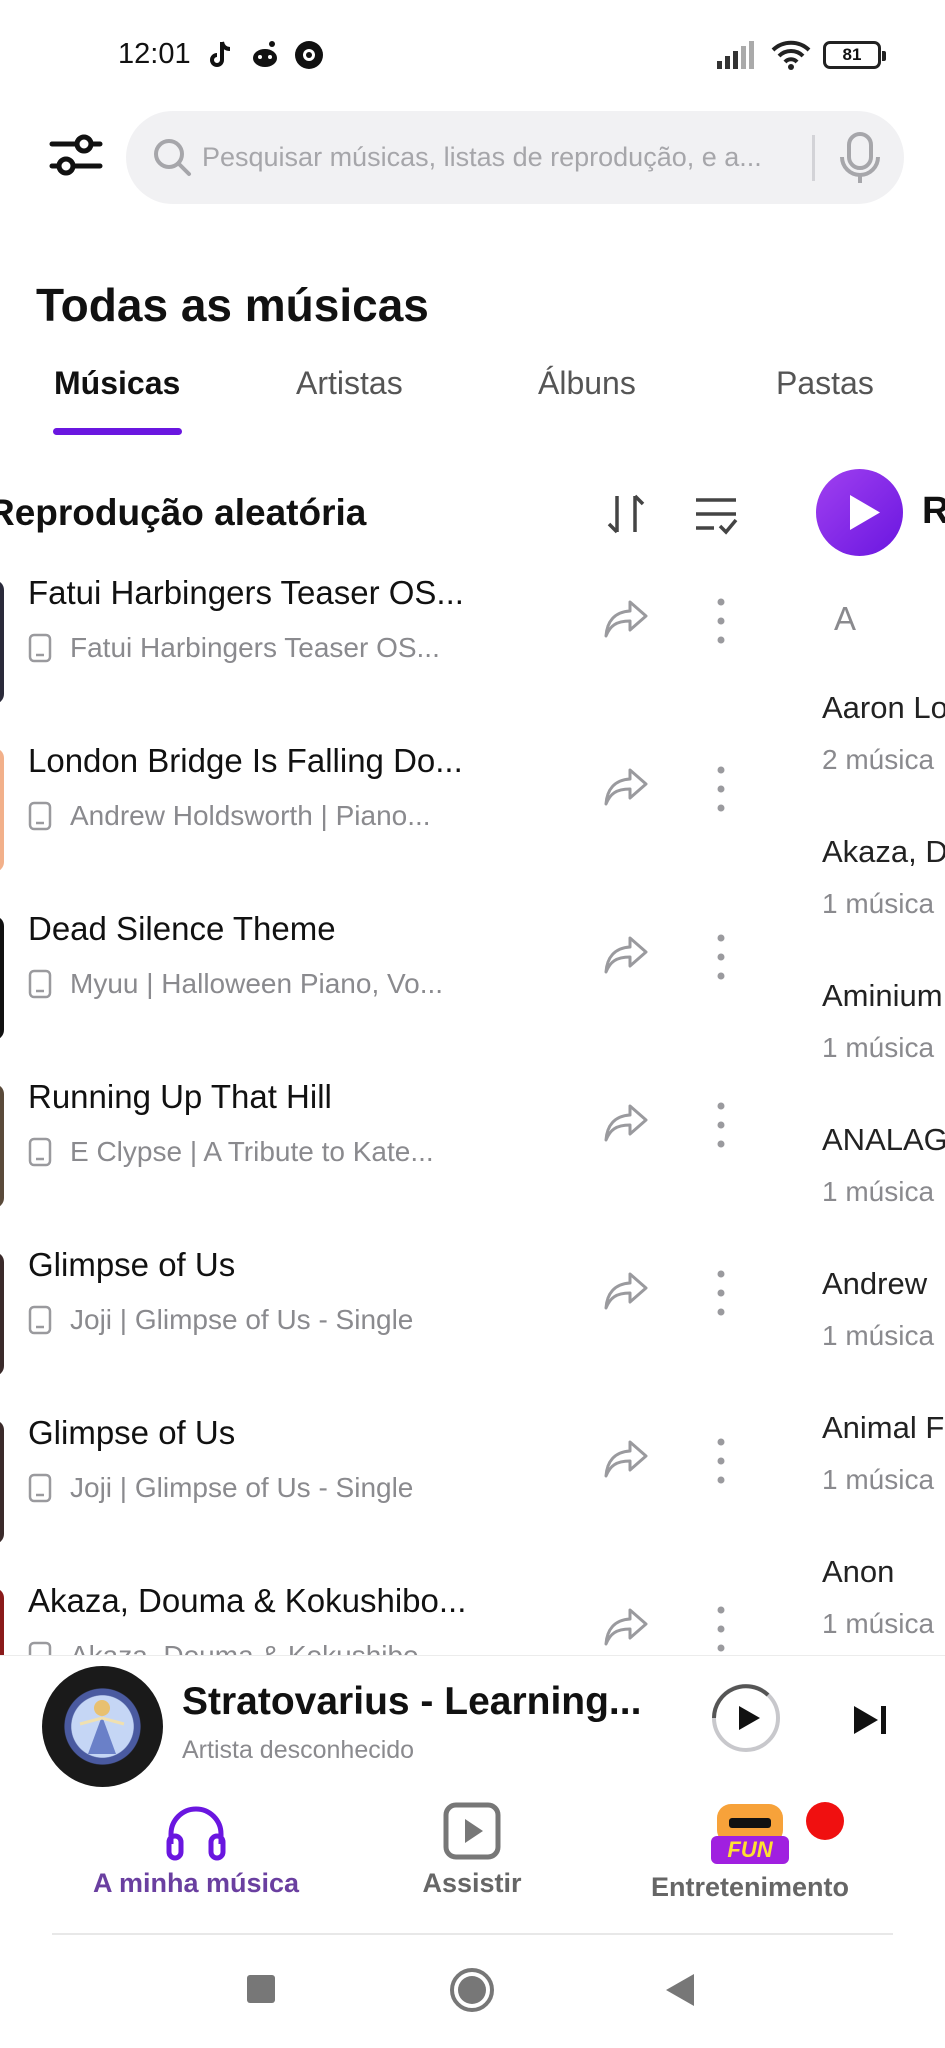  What do you see at coordinates (183, 513) in the screenshot?
I see `shuffle-play-button: Reprodução aleatória` at bounding box center [183, 513].